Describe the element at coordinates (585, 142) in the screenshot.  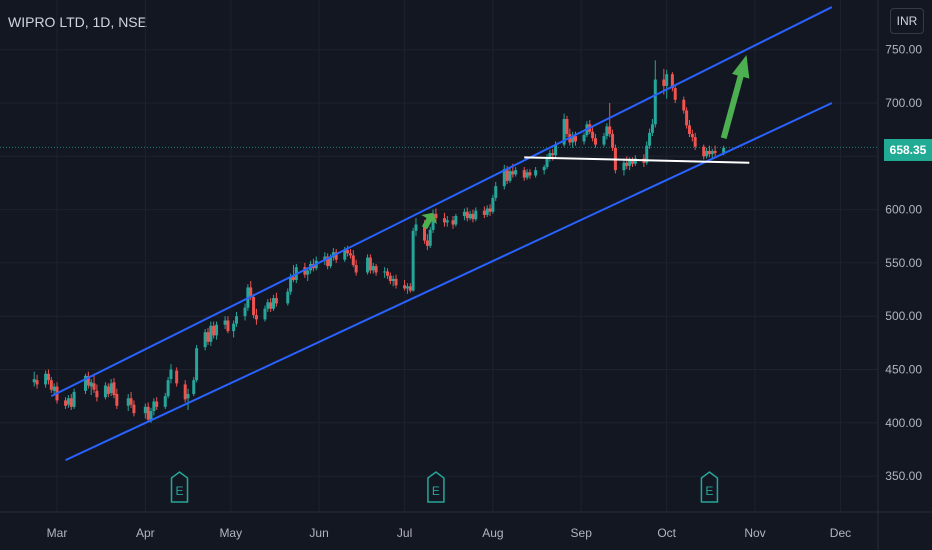
I see `arrows-group` at that location.